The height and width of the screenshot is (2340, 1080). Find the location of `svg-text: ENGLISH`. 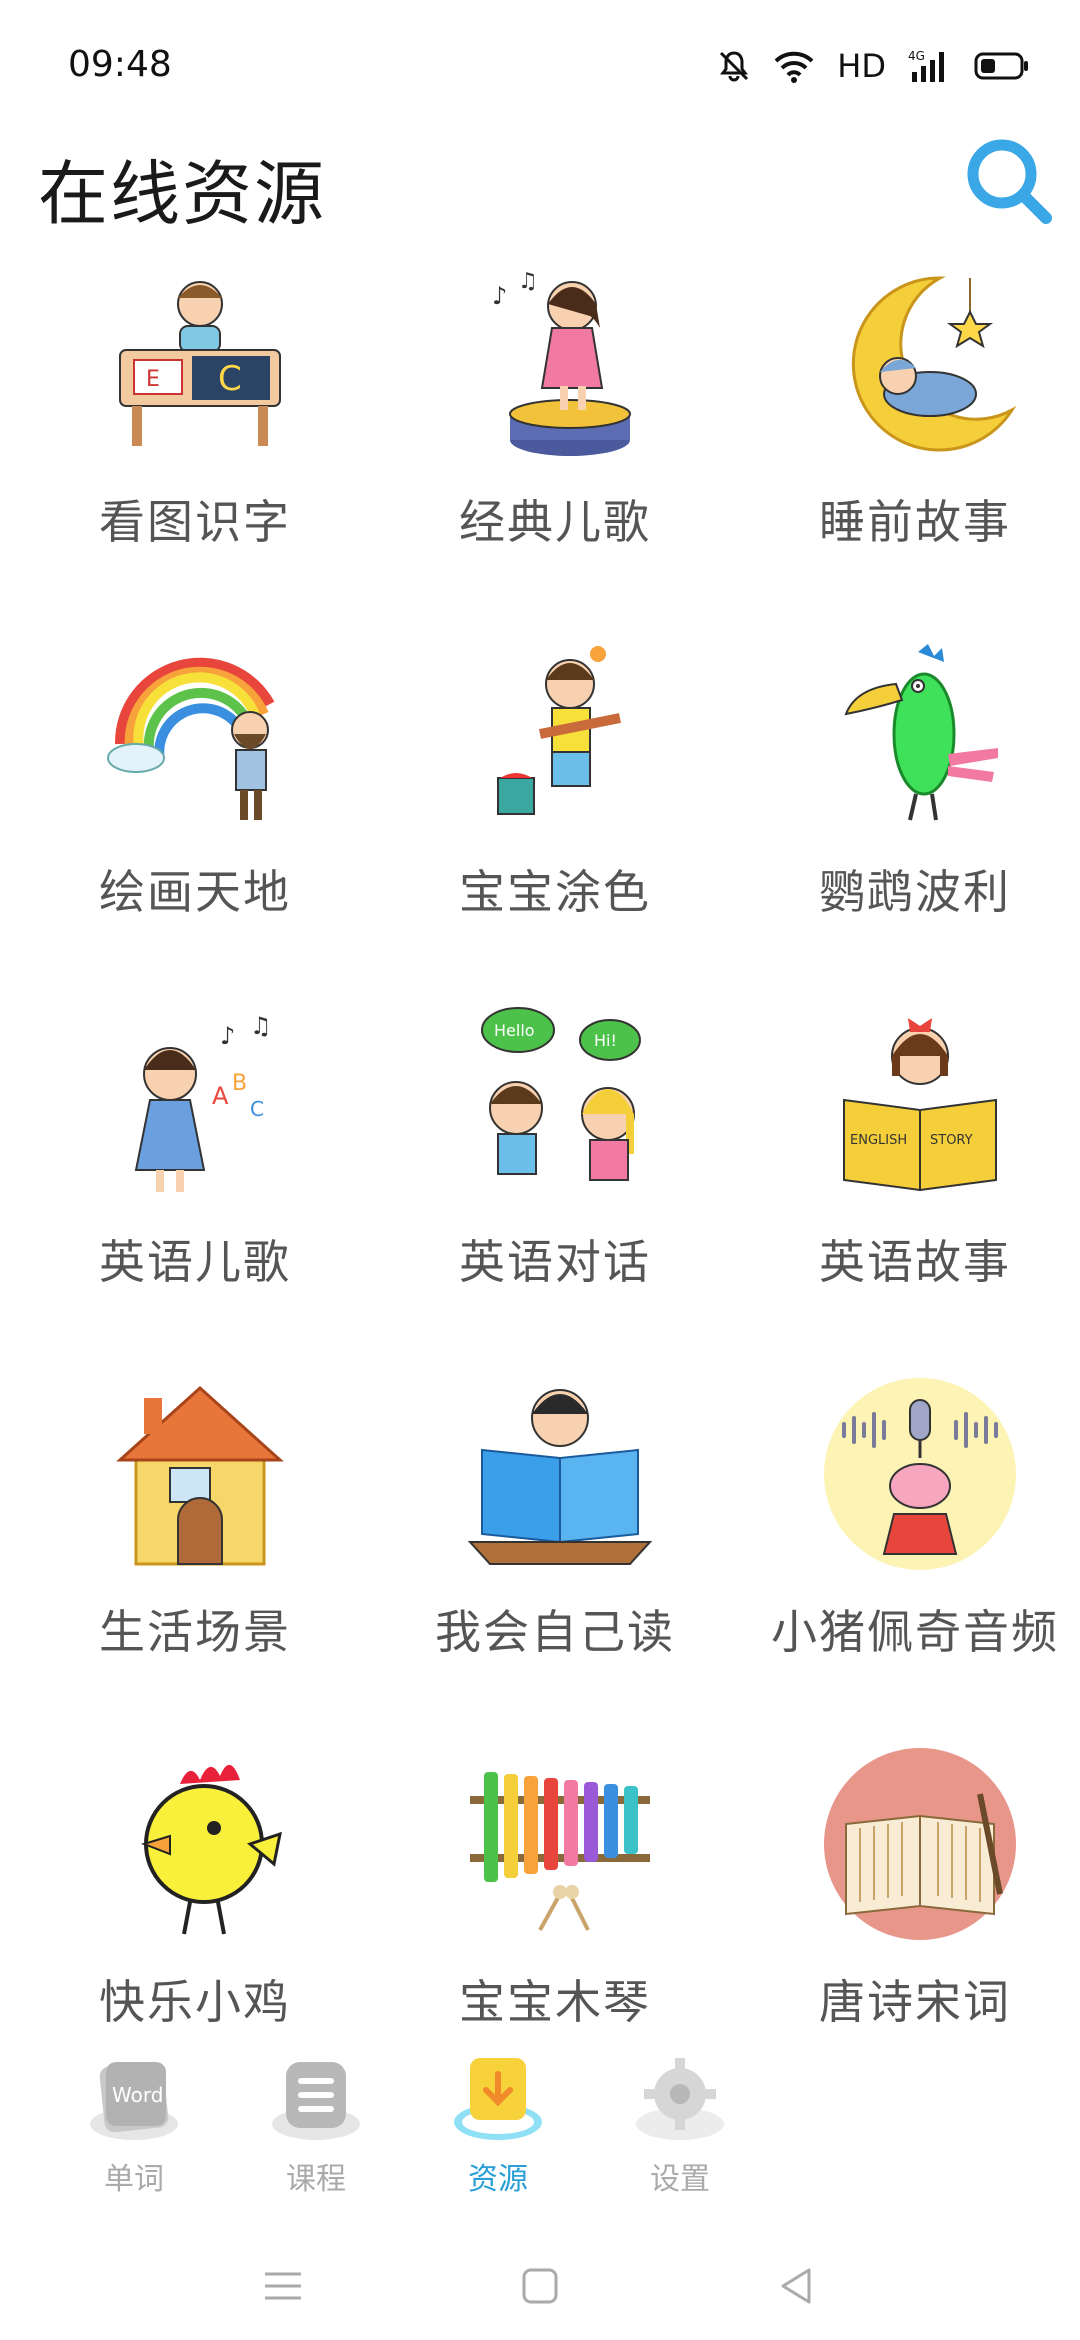

svg-text: ENGLISH is located at coordinates (878, 1140).